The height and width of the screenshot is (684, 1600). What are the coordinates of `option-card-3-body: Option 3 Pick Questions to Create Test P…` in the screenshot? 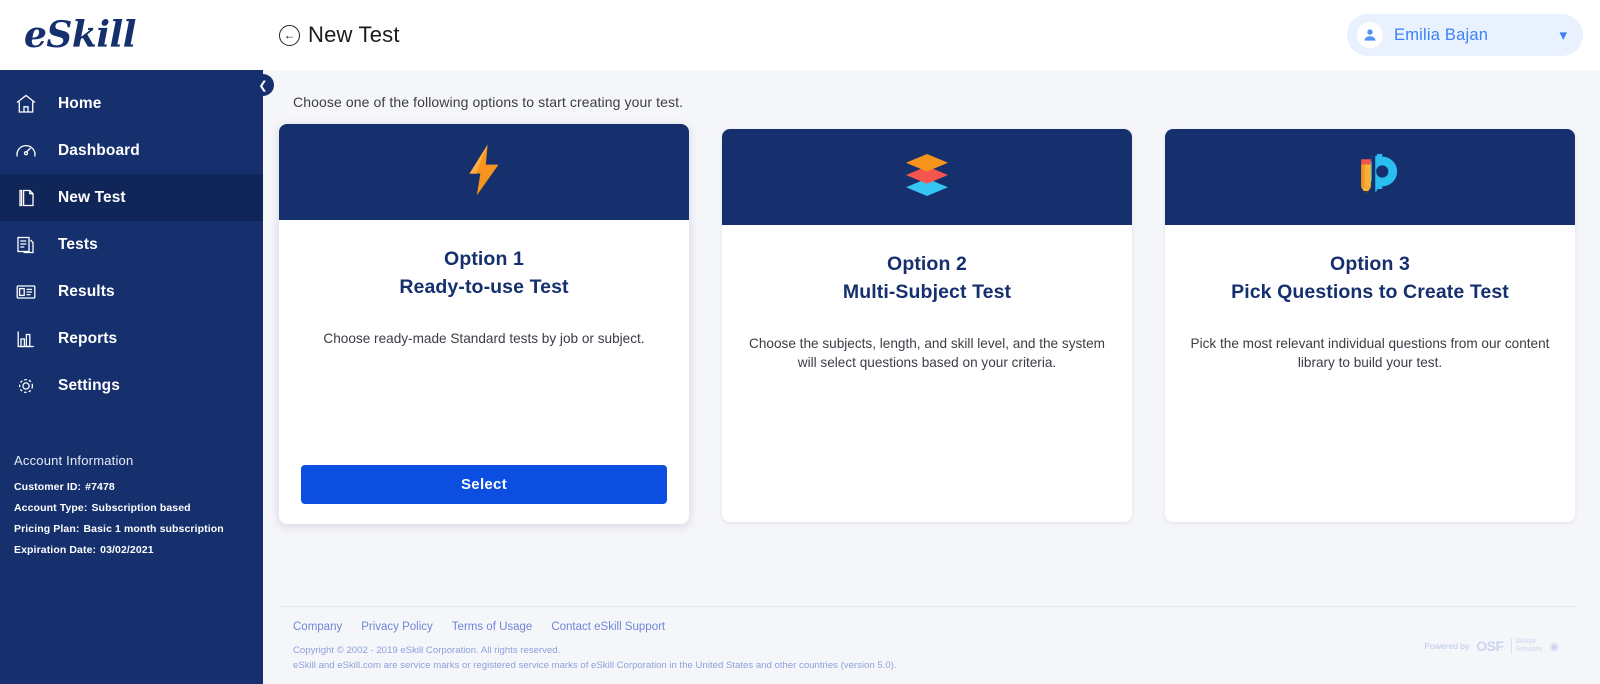 It's located at (1370, 373).